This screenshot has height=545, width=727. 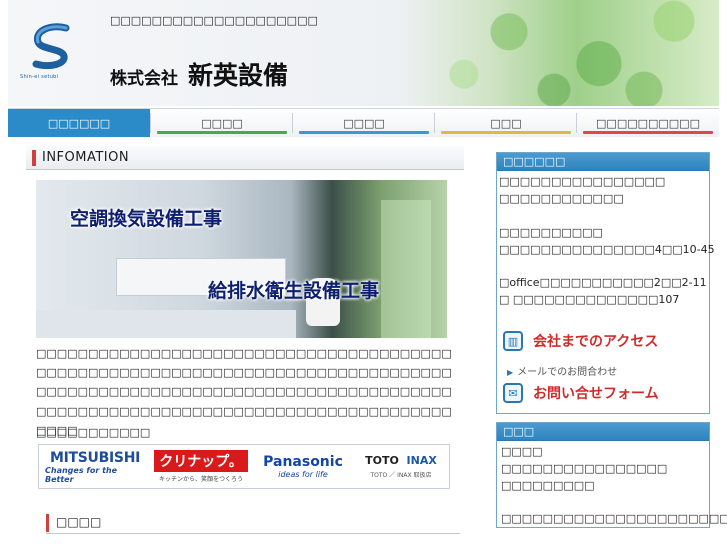 I want to click on inax-name: INAX, so click(x=421, y=460).